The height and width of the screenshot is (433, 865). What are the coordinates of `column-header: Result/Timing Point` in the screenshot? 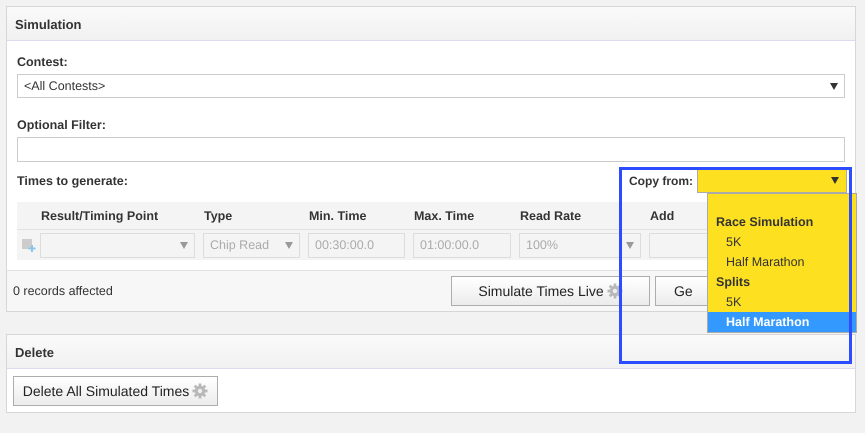 It's located at (100, 215).